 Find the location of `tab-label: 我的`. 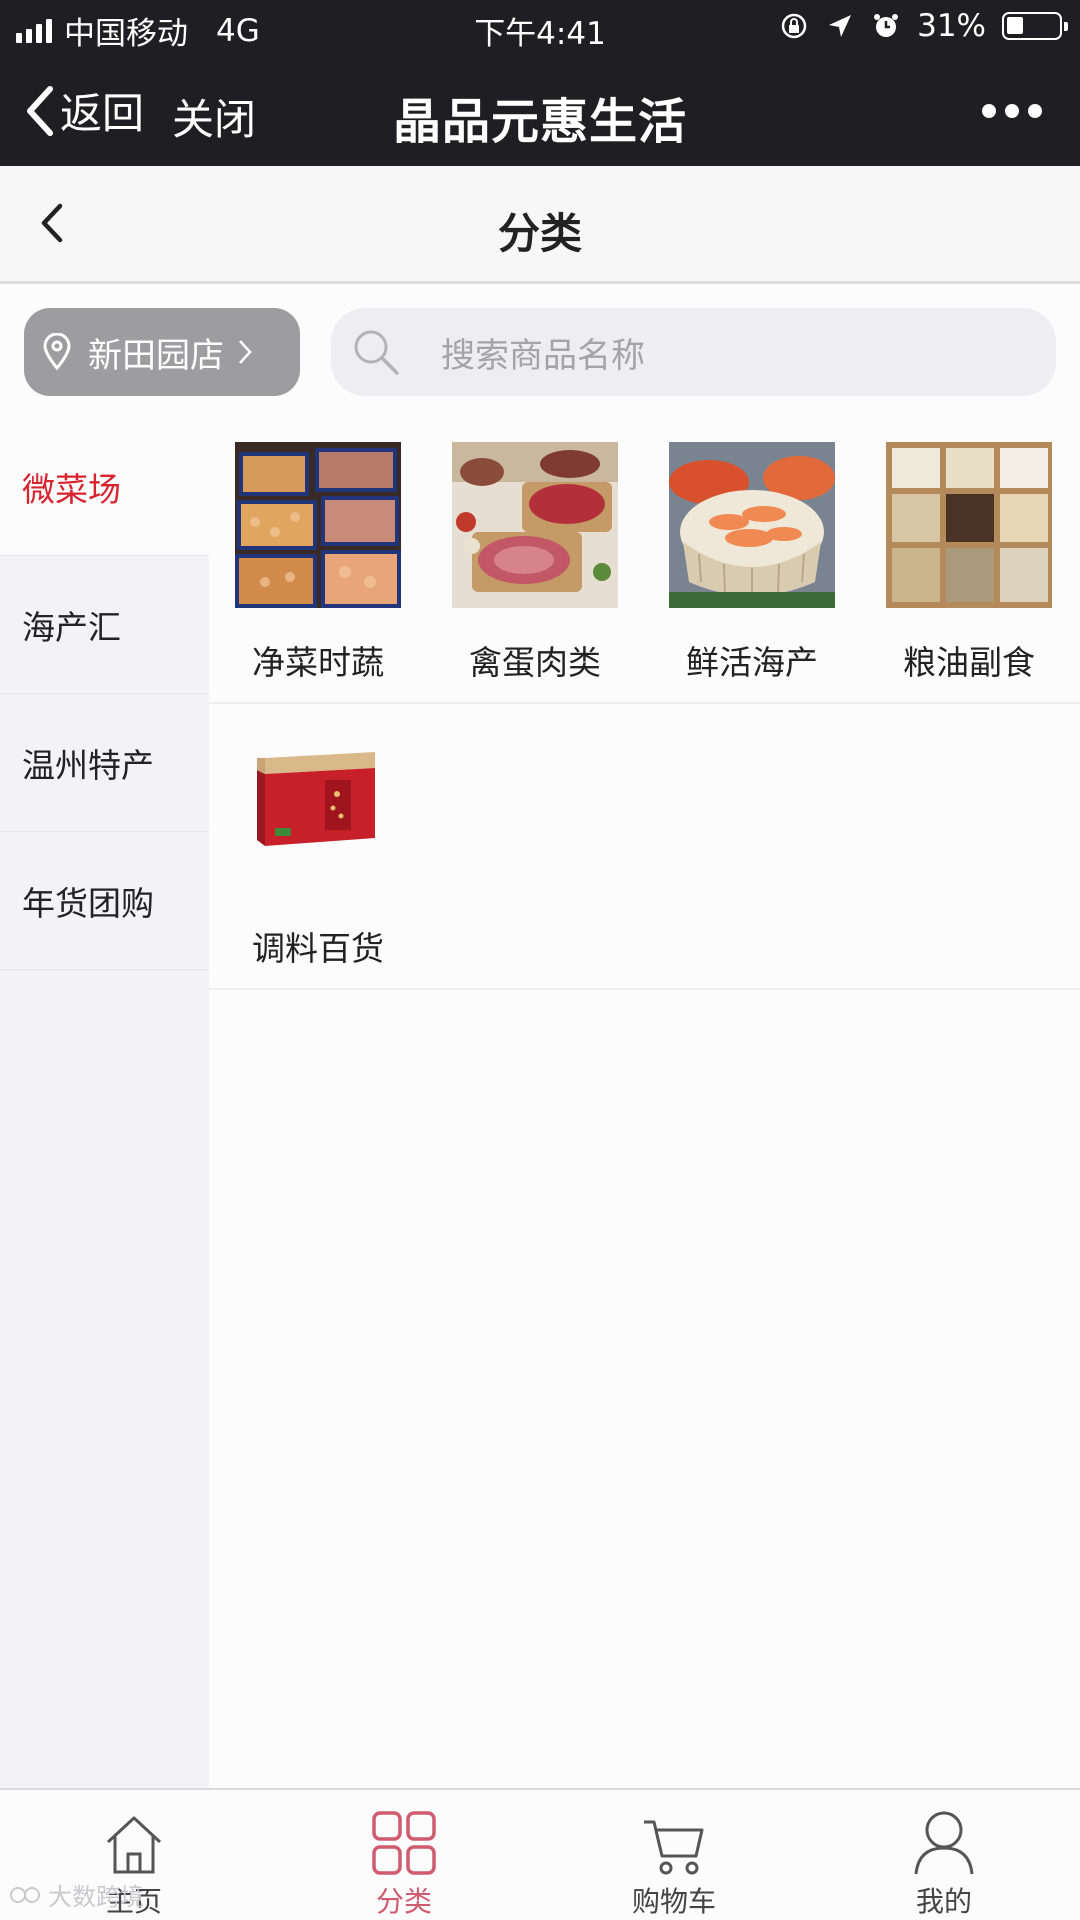

tab-label: 我的 is located at coordinates (943, 1901).